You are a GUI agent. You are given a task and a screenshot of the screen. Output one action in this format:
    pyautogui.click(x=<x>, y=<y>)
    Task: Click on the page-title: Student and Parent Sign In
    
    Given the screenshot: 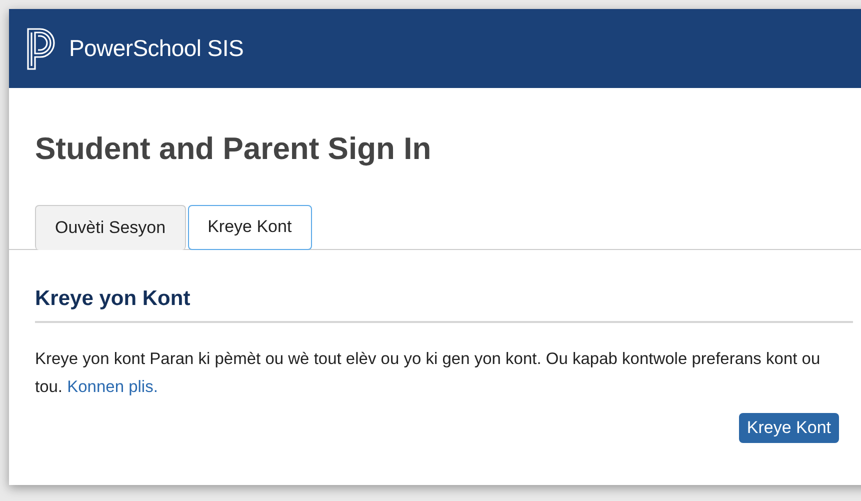 What is the action you would take?
    pyautogui.click(x=233, y=149)
    